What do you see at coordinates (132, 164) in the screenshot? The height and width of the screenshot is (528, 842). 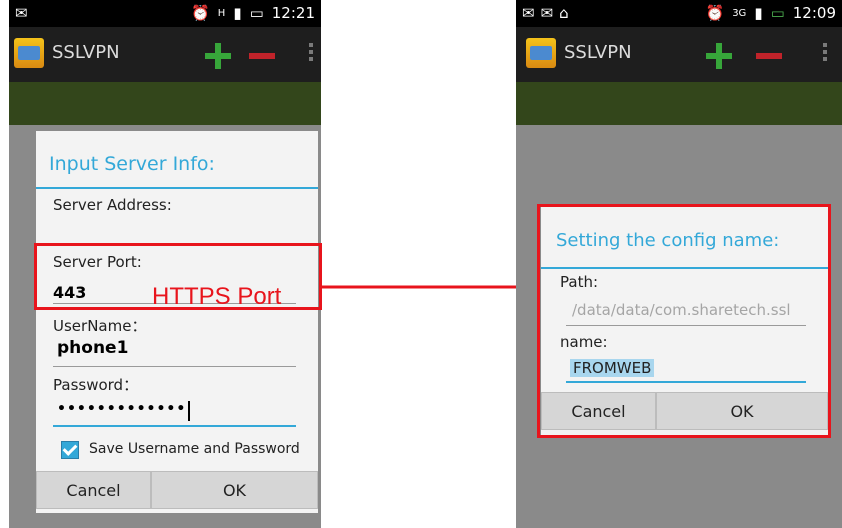 I see `dialog-title: Input Server Info:` at bounding box center [132, 164].